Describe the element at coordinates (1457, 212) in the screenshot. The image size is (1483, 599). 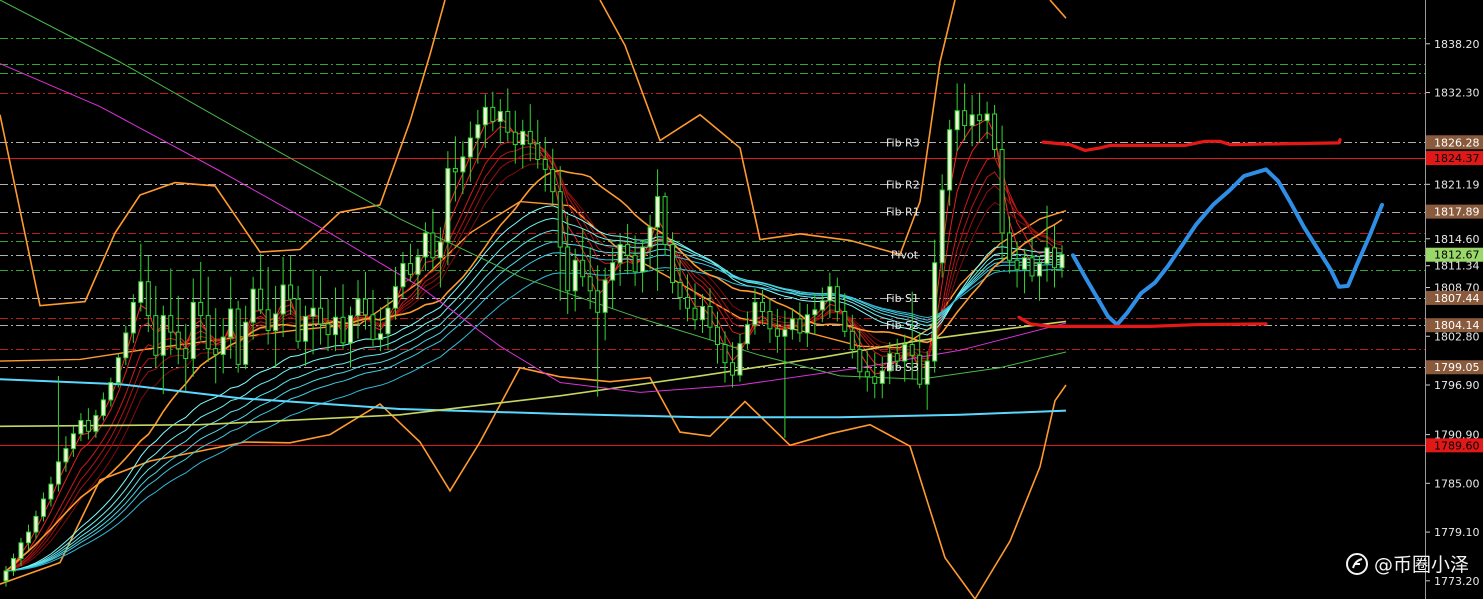
I see `price-tag-label: 1817.89` at that location.